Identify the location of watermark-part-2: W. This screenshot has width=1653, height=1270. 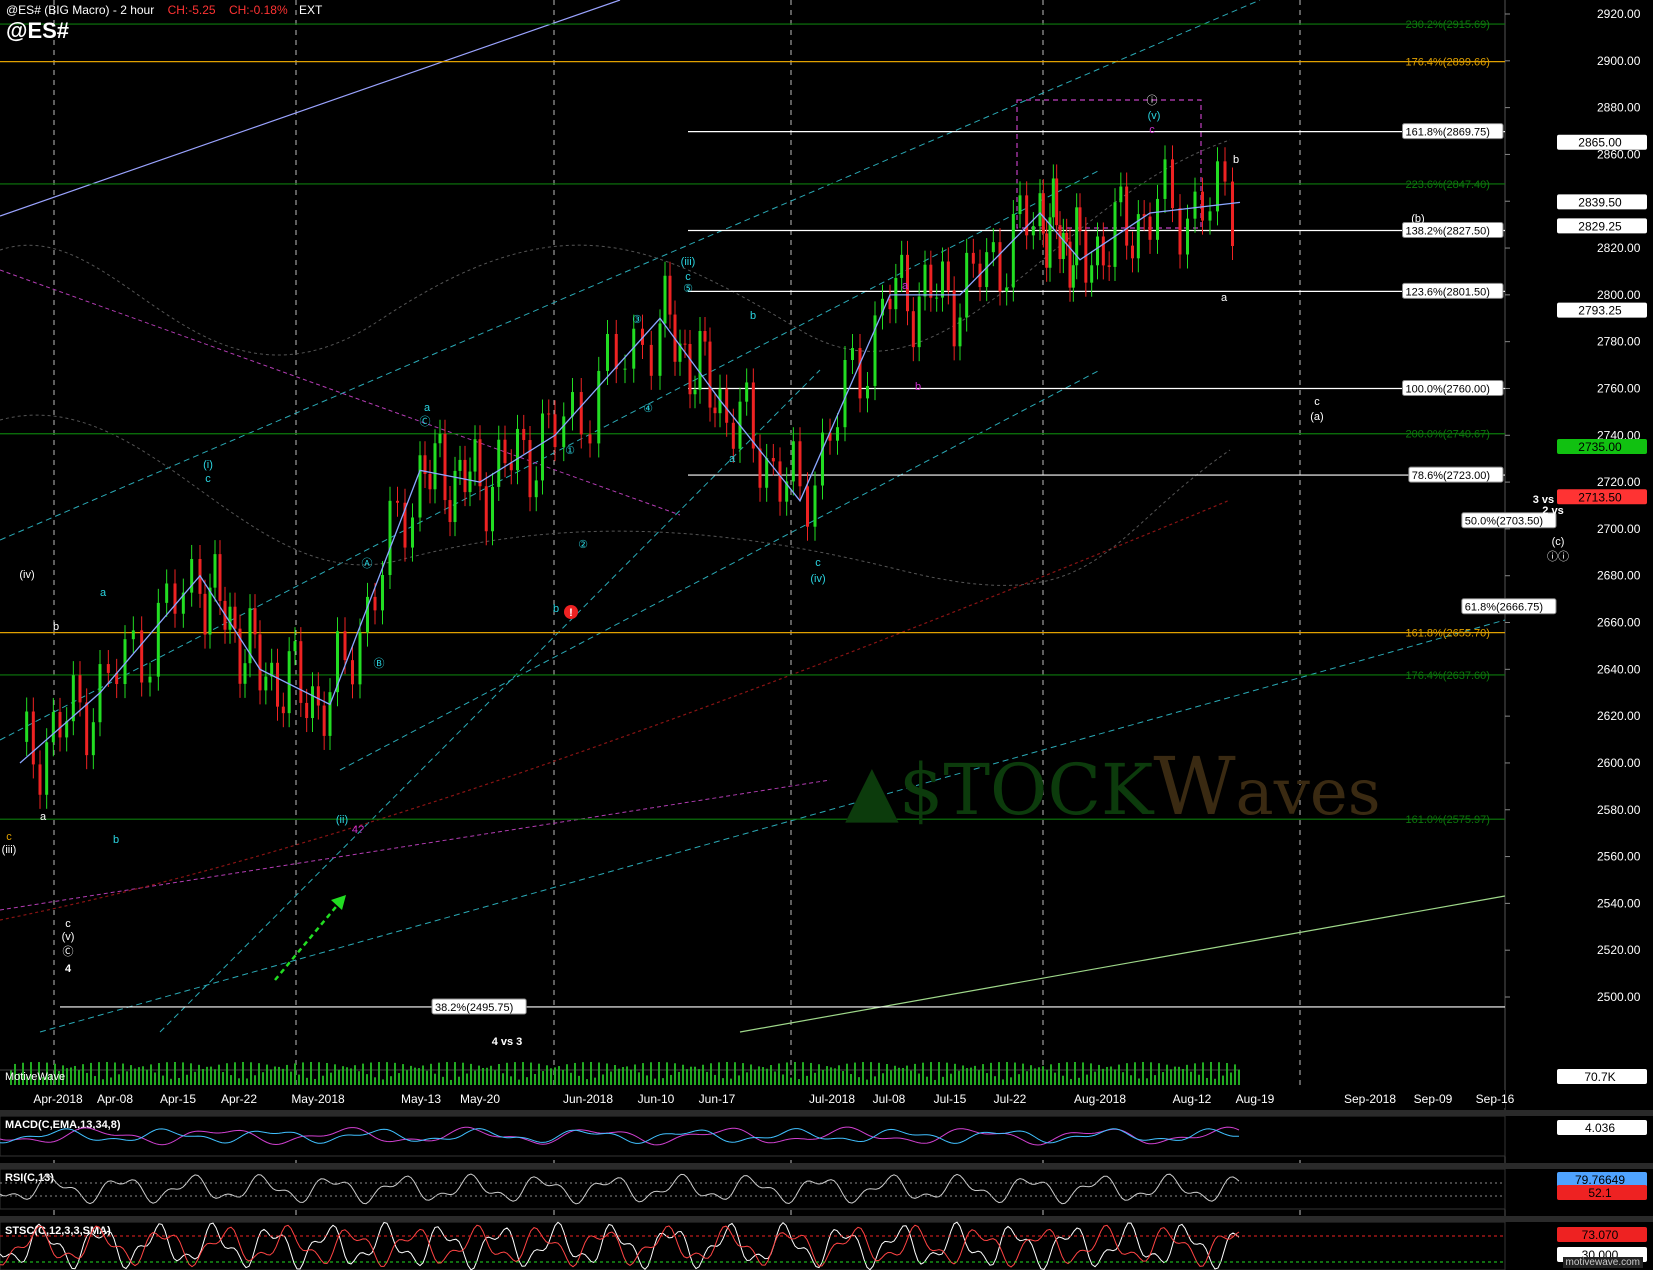
(1194, 786).